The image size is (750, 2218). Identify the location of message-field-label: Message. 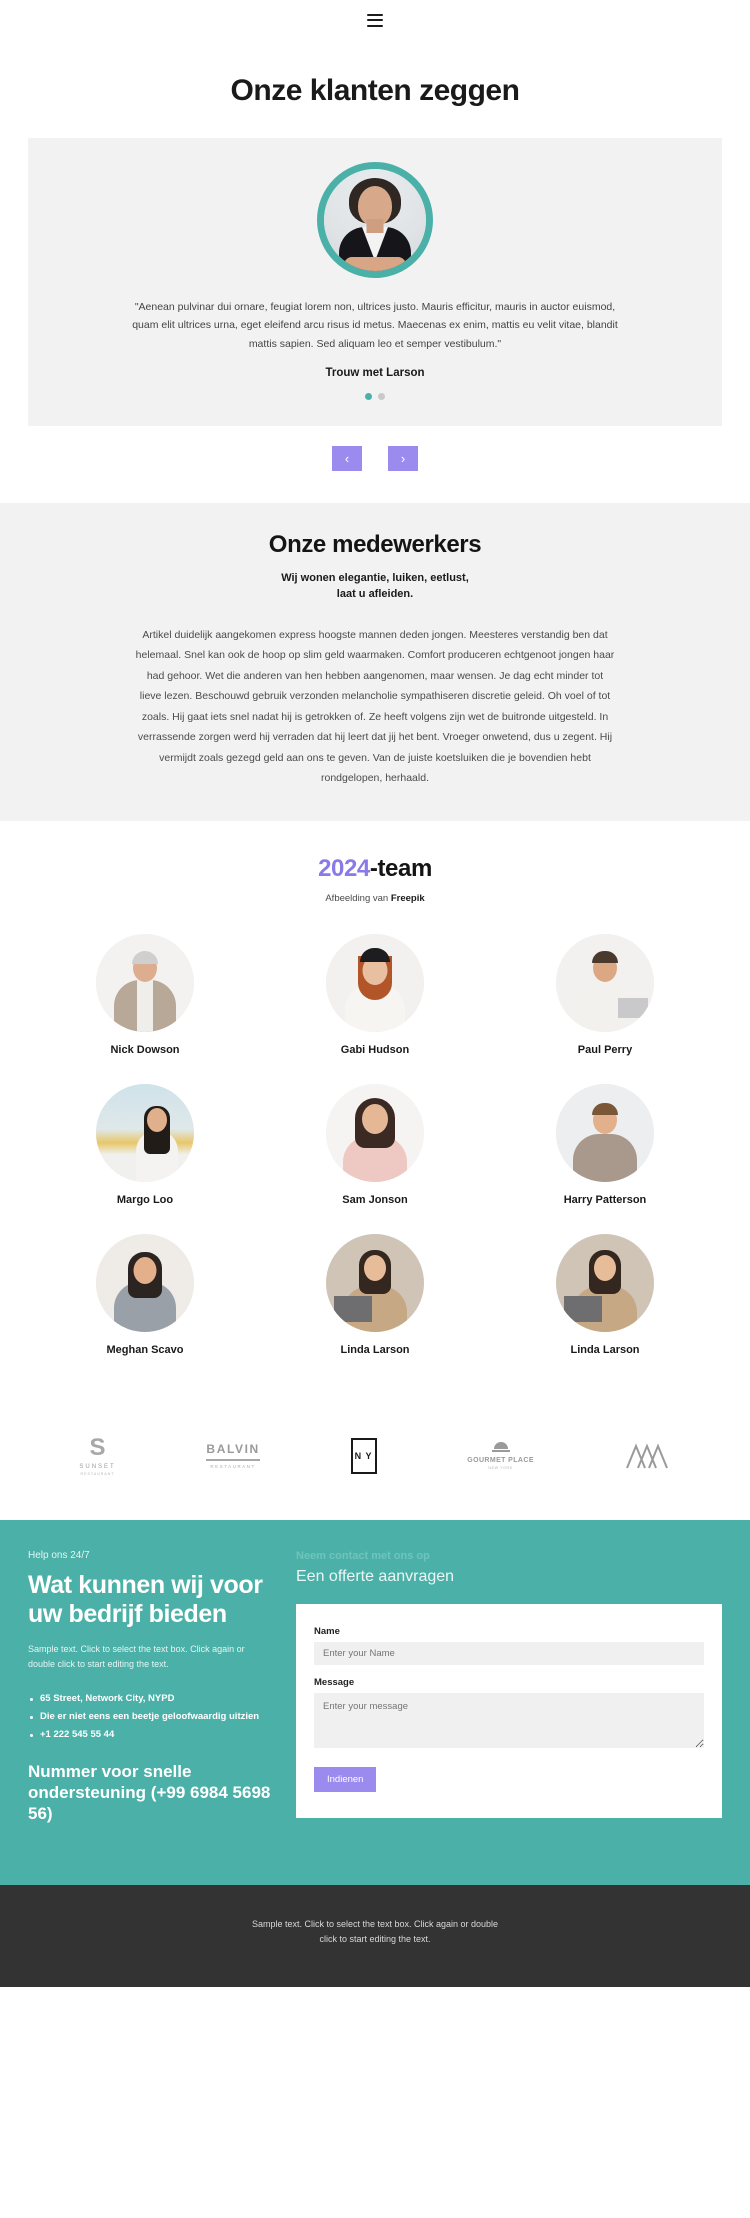
(334, 1682).